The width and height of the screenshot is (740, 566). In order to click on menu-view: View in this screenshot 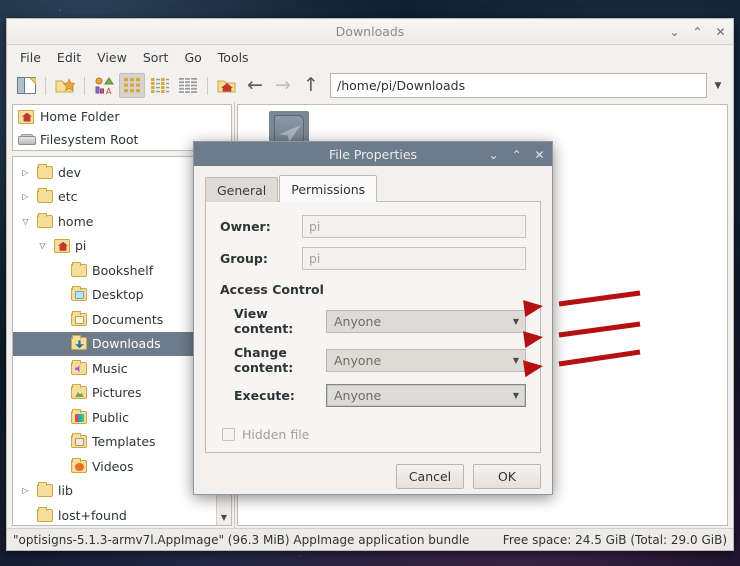, I will do `click(112, 57)`.